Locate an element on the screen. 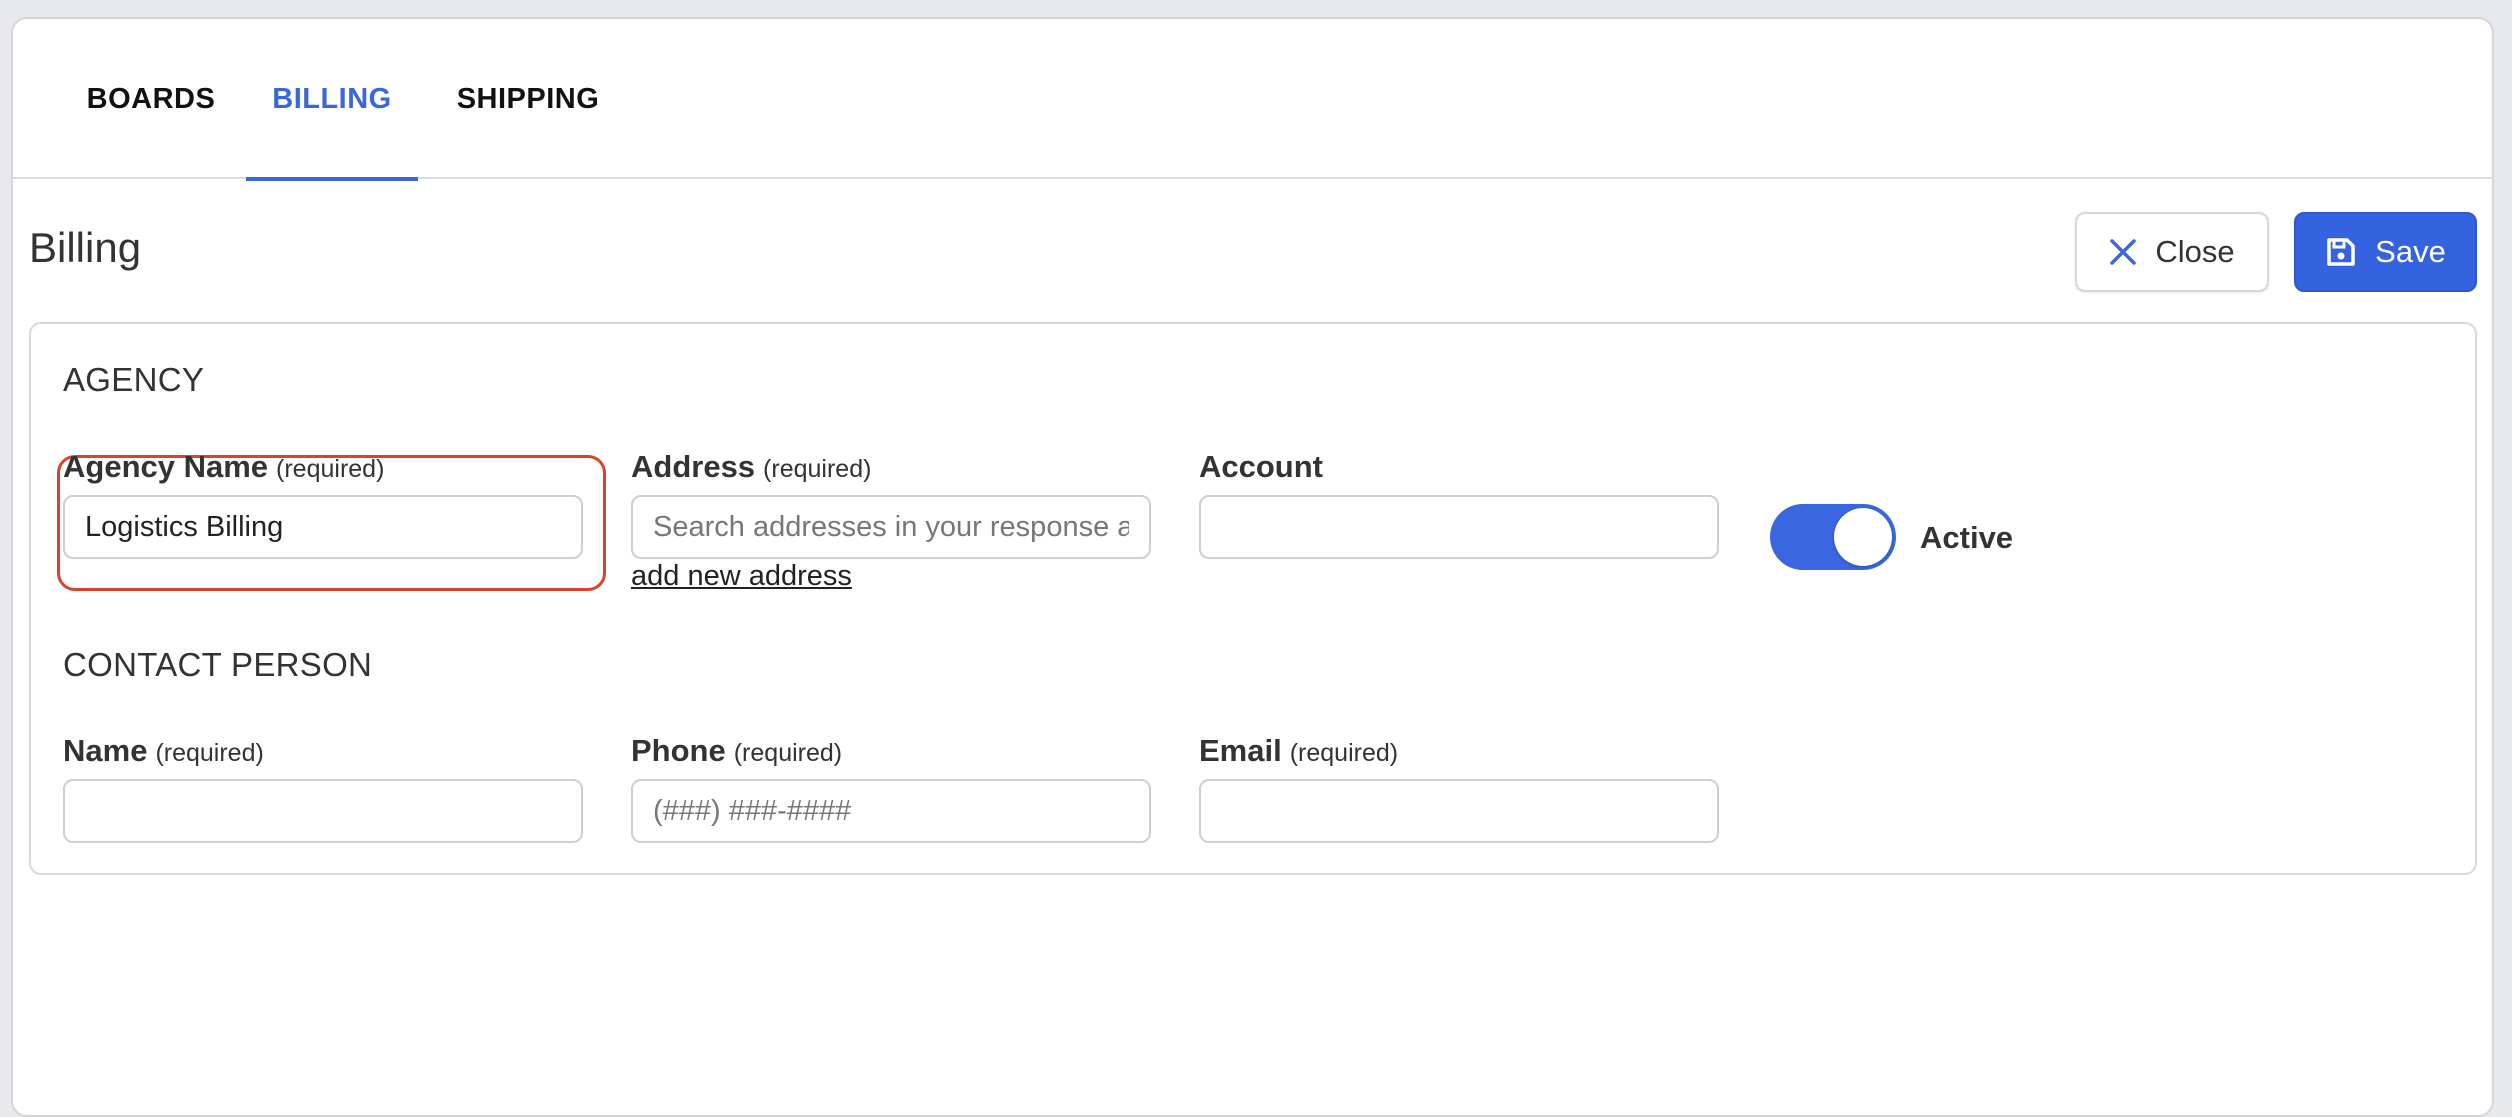 Image resolution: width=2512 pixels, height=1117 pixels. address-label-text: Address is located at coordinates (693, 466).